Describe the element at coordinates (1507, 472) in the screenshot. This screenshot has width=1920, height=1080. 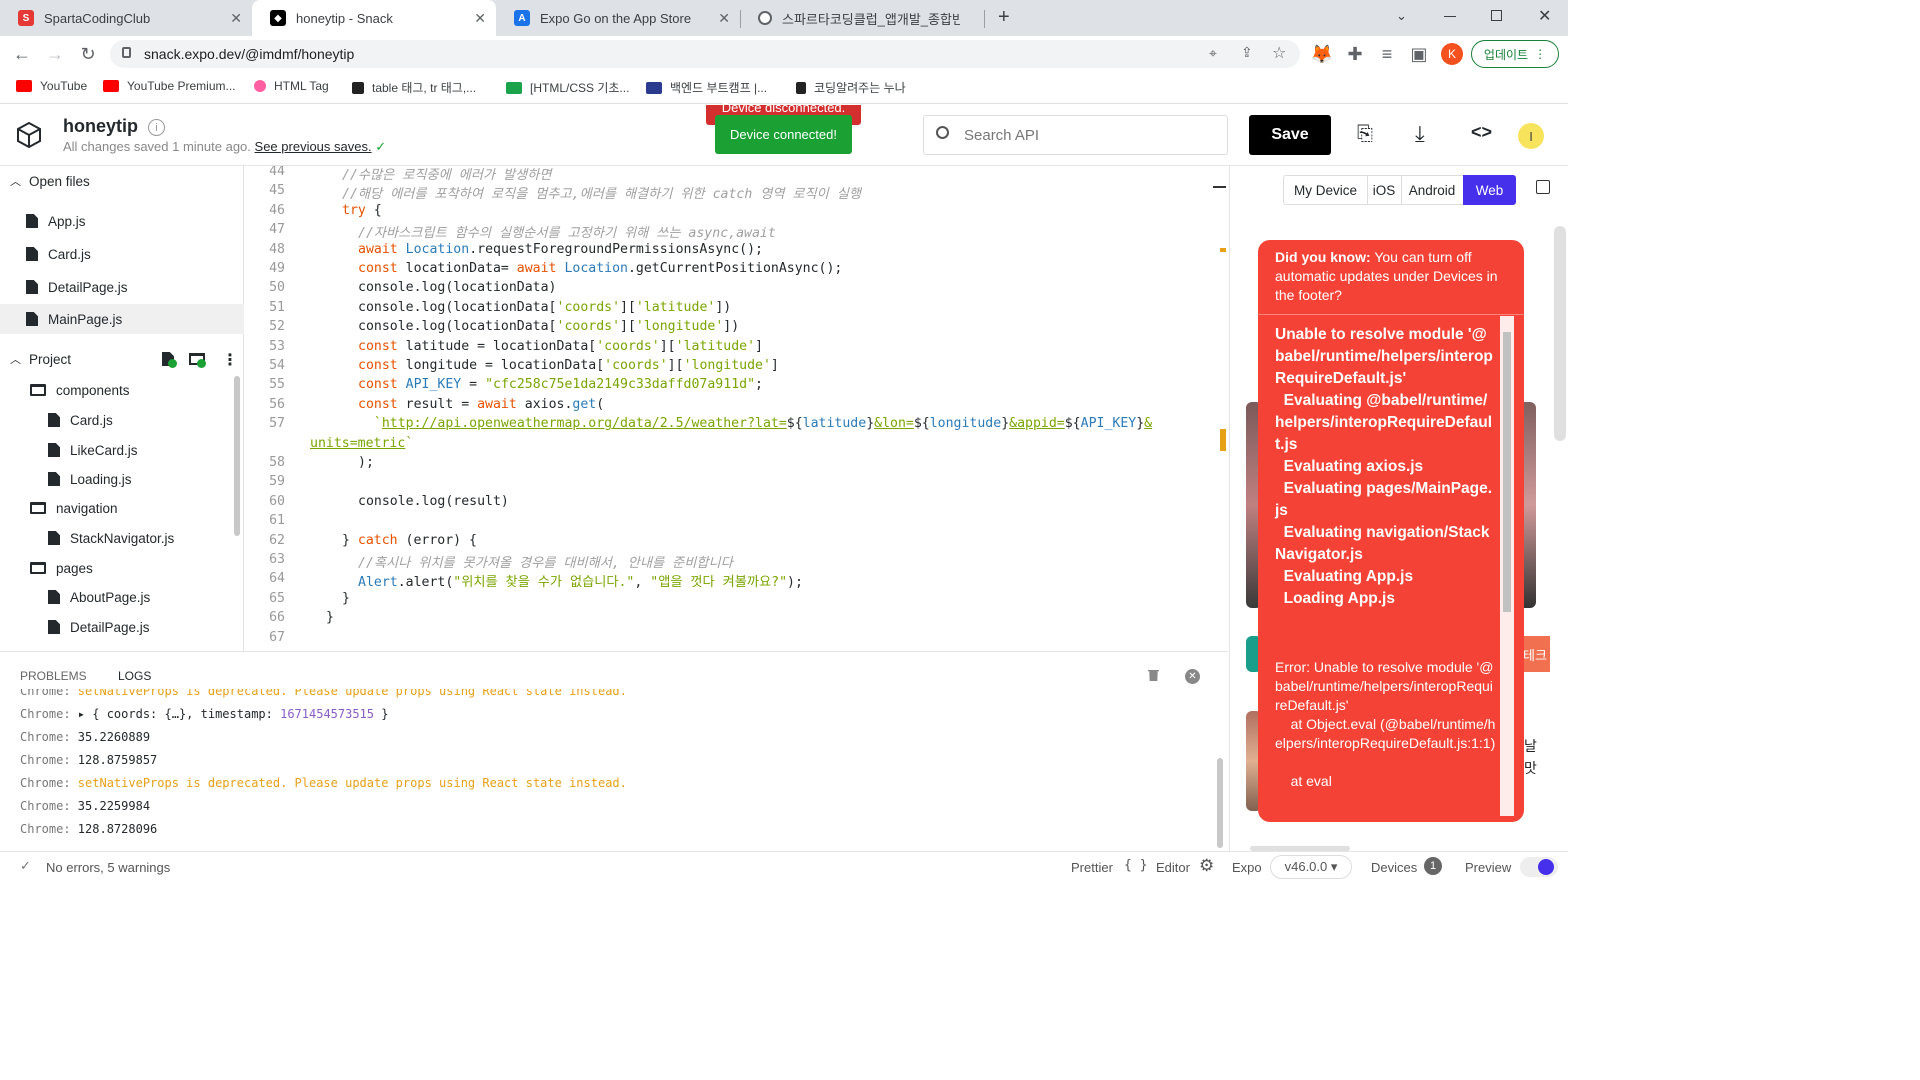
I see `error-scrollbar-thumb` at that location.